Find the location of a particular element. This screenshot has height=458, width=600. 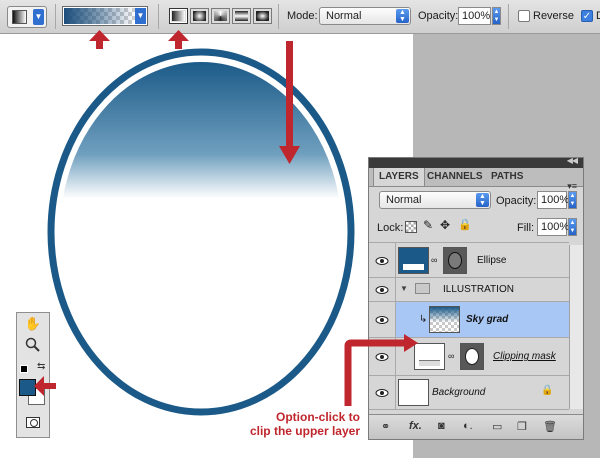

linear-gradient-button is located at coordinates (178, 16).